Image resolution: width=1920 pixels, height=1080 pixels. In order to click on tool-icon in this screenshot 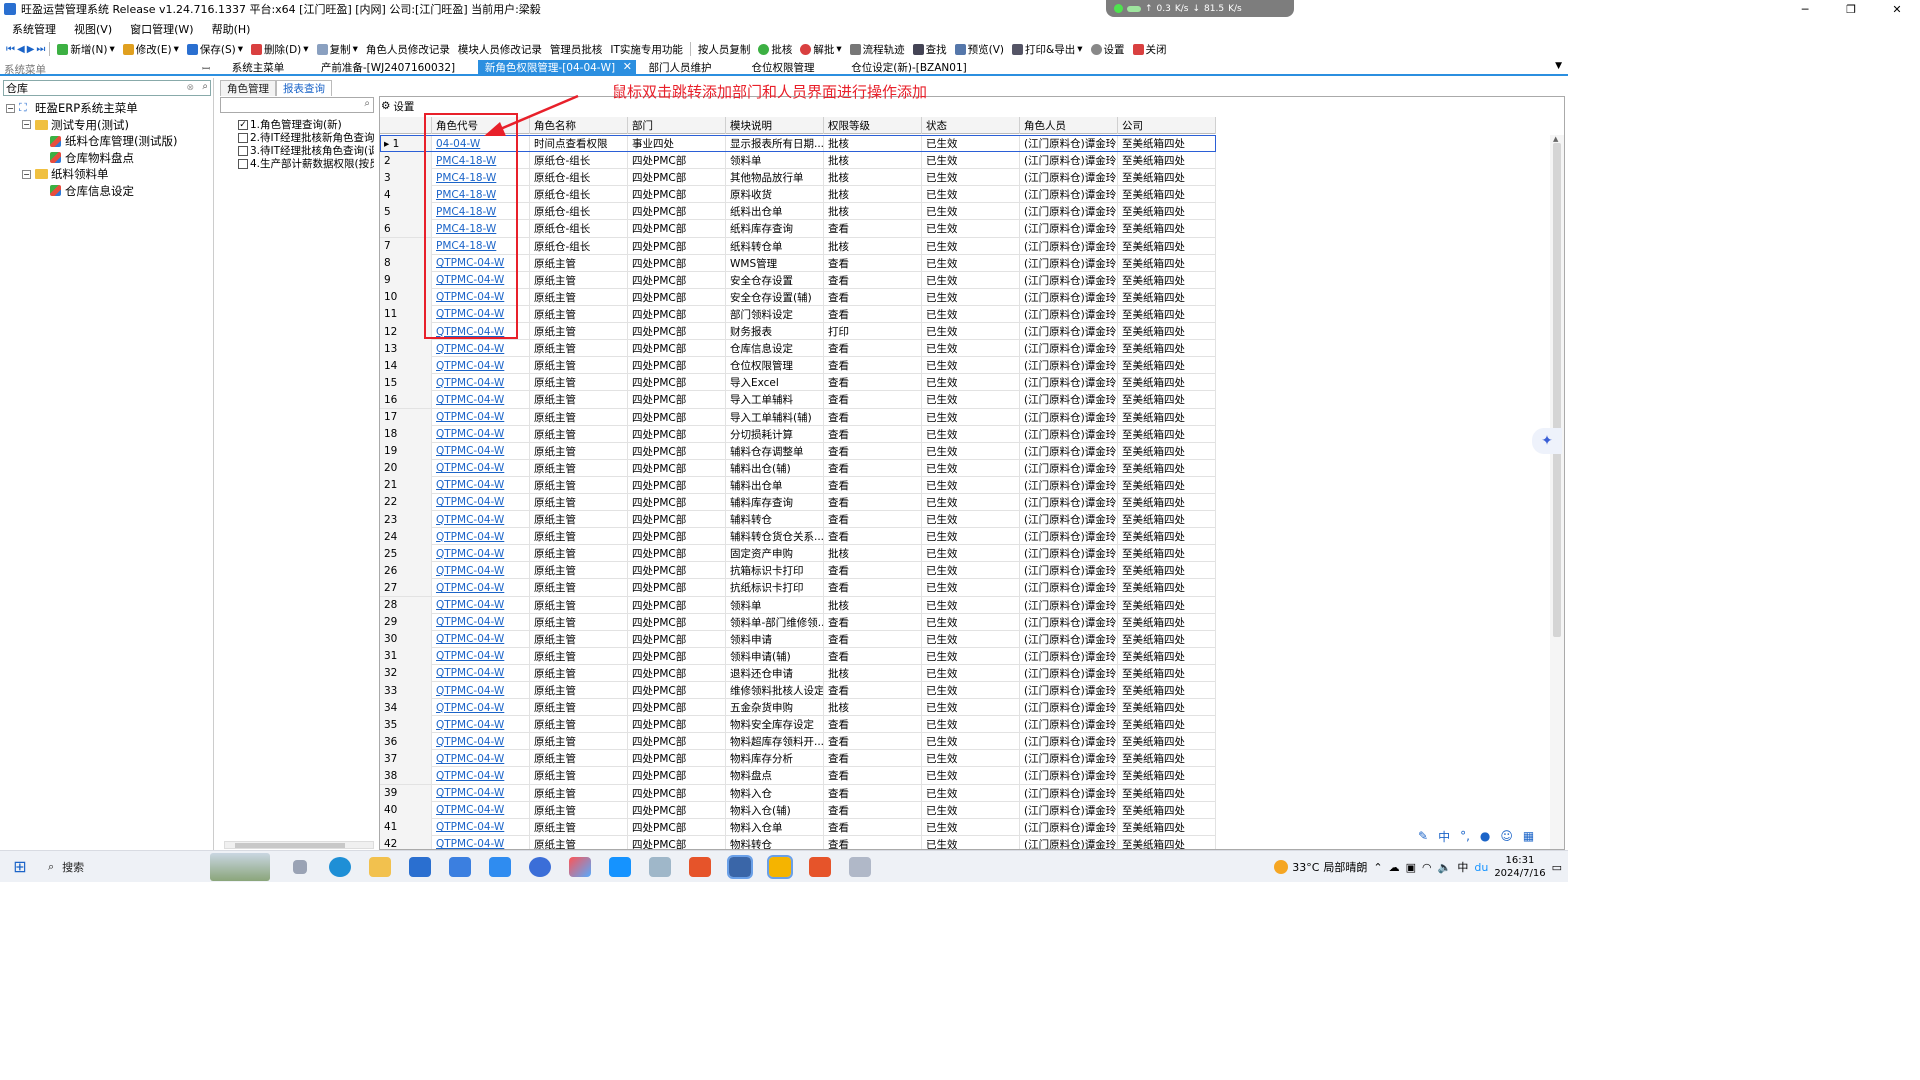, I will do `click(860, 867)`.